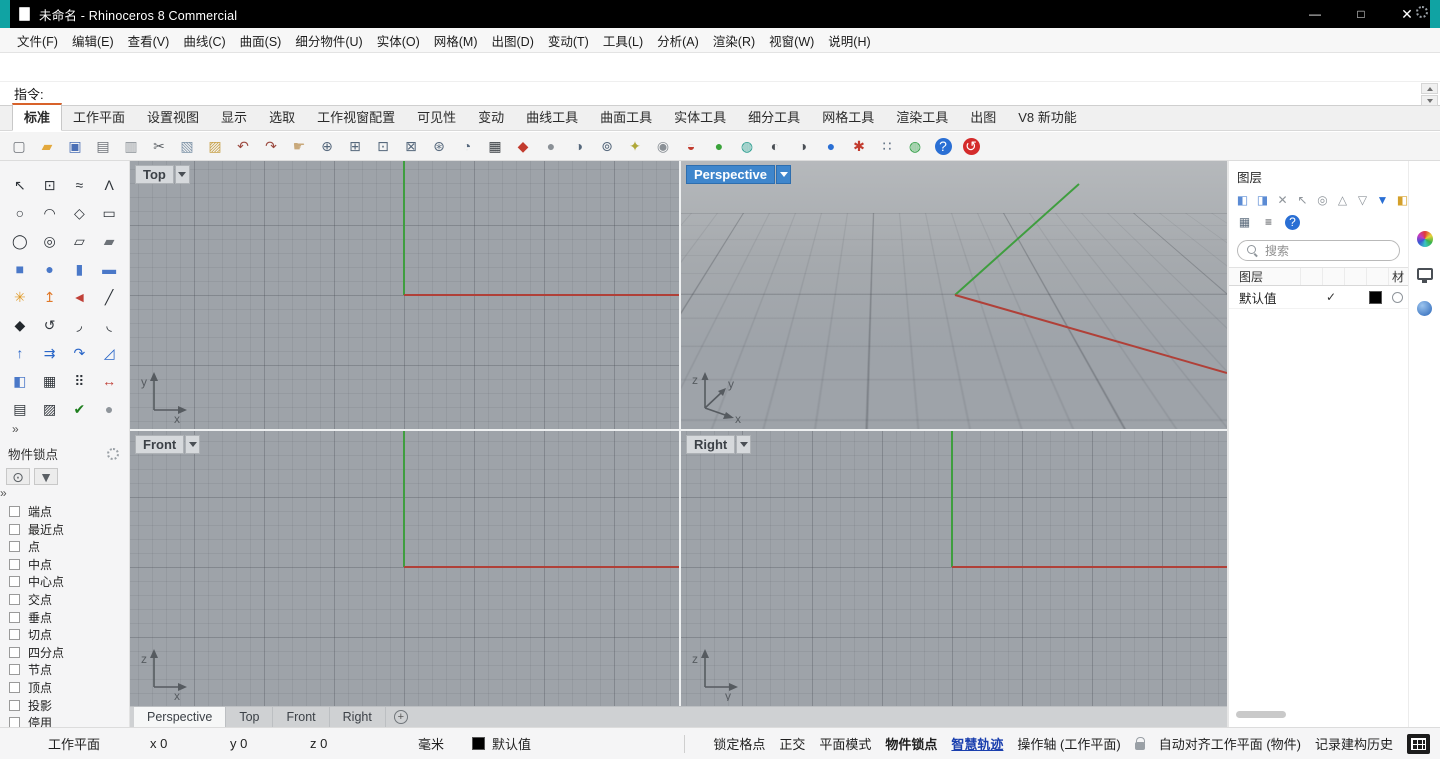 Image resolution: width=1440 pixels, height=759 pixels. Describe the element at coordinates (922, 117) in the screenshot. I see `ribbon-tab: 渲染工具` at that location.